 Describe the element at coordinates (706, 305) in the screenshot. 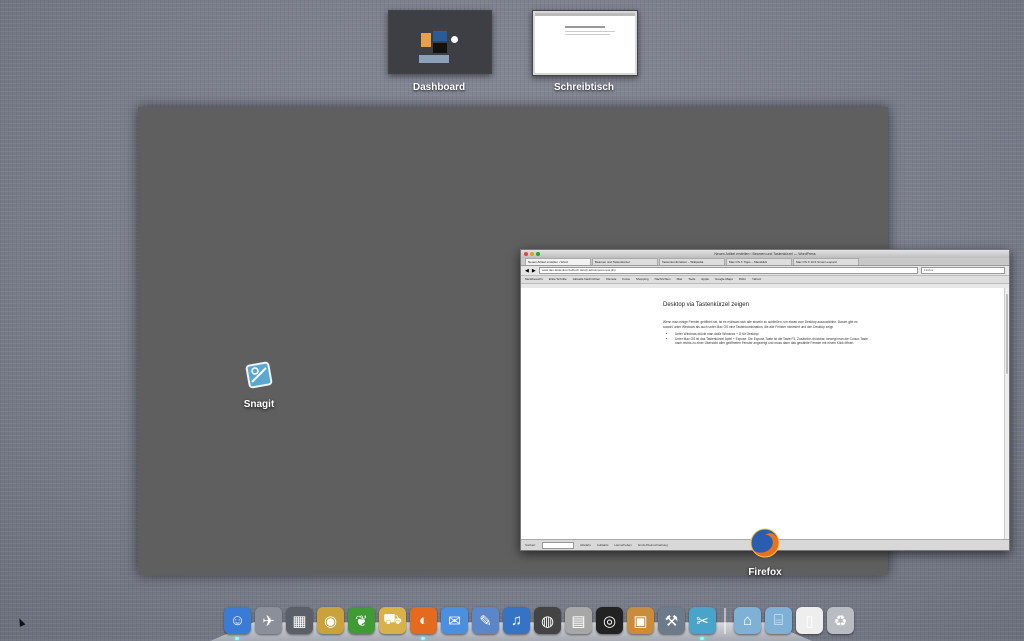

I see `article-heading: Desktop via Tastenkürzel zeigen` at that location.